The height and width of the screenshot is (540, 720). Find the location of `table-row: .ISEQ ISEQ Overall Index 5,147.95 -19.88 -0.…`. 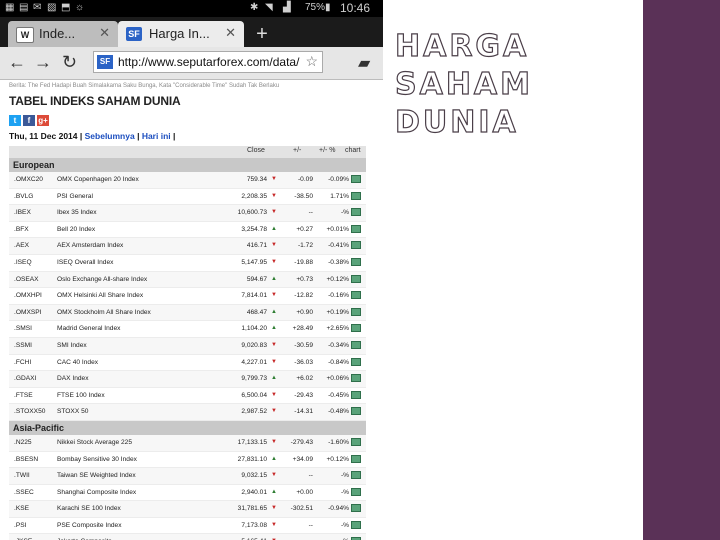

table-row: .ISEQ ISEQ Overall Index 5,147.95 -19.88 -0.… is located at coordinates (187, 263).